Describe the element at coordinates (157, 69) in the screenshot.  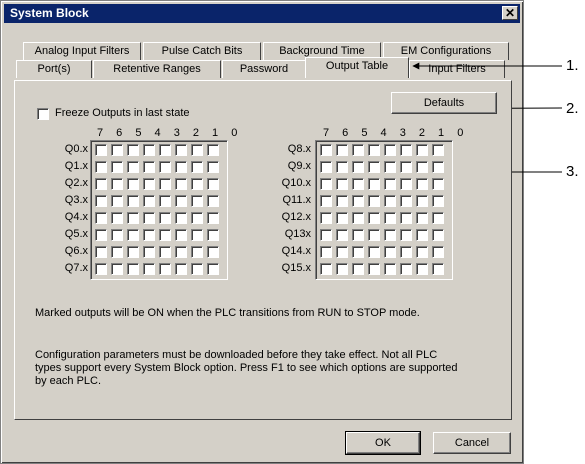
I see `tab-retentive-ranges: Retentive Ranges` at that location.